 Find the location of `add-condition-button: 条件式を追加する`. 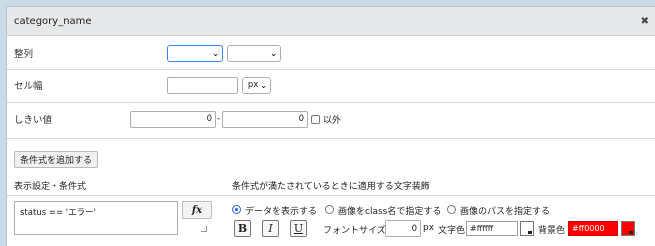

add-condition-button: 条件式を追加する is located at coordinates (56, 159).